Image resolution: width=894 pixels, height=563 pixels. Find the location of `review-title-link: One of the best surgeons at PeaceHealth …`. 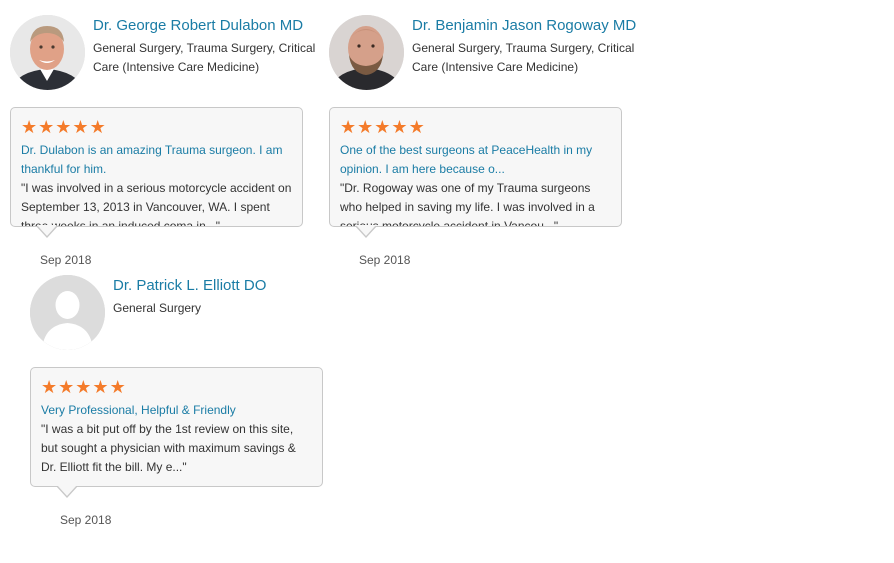

review-title-link: One of the best surgeons at PeaceHealth … is located at coordinates (475, 160).